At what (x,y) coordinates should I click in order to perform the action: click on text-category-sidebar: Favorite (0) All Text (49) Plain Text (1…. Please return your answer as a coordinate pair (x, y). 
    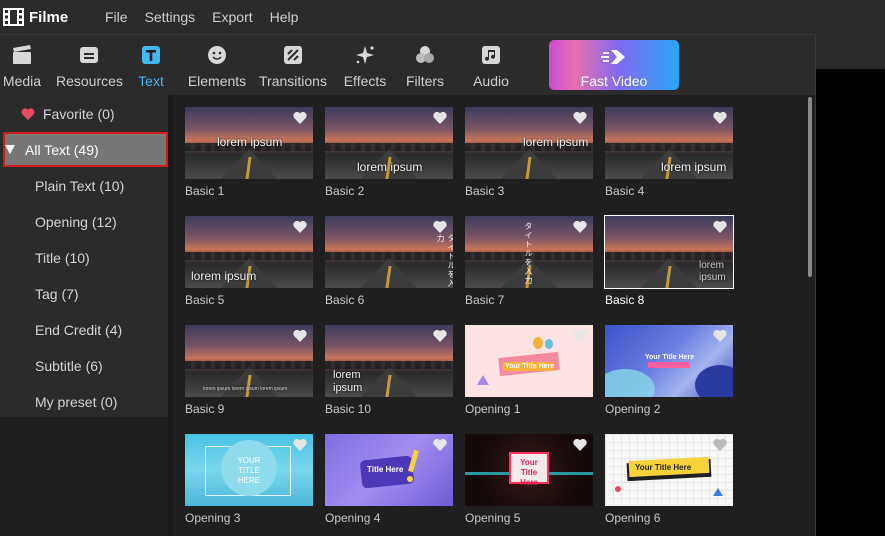
    Looking at the image, I should click on (84, 256).